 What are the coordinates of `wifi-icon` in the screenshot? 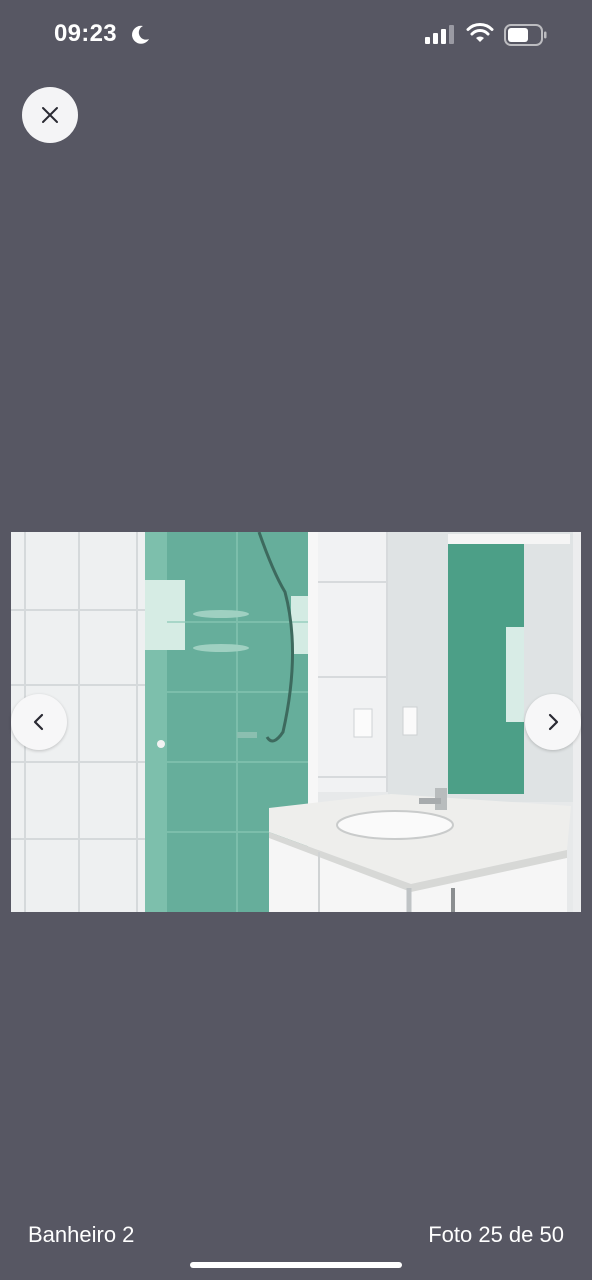 It's located at (480, 32).